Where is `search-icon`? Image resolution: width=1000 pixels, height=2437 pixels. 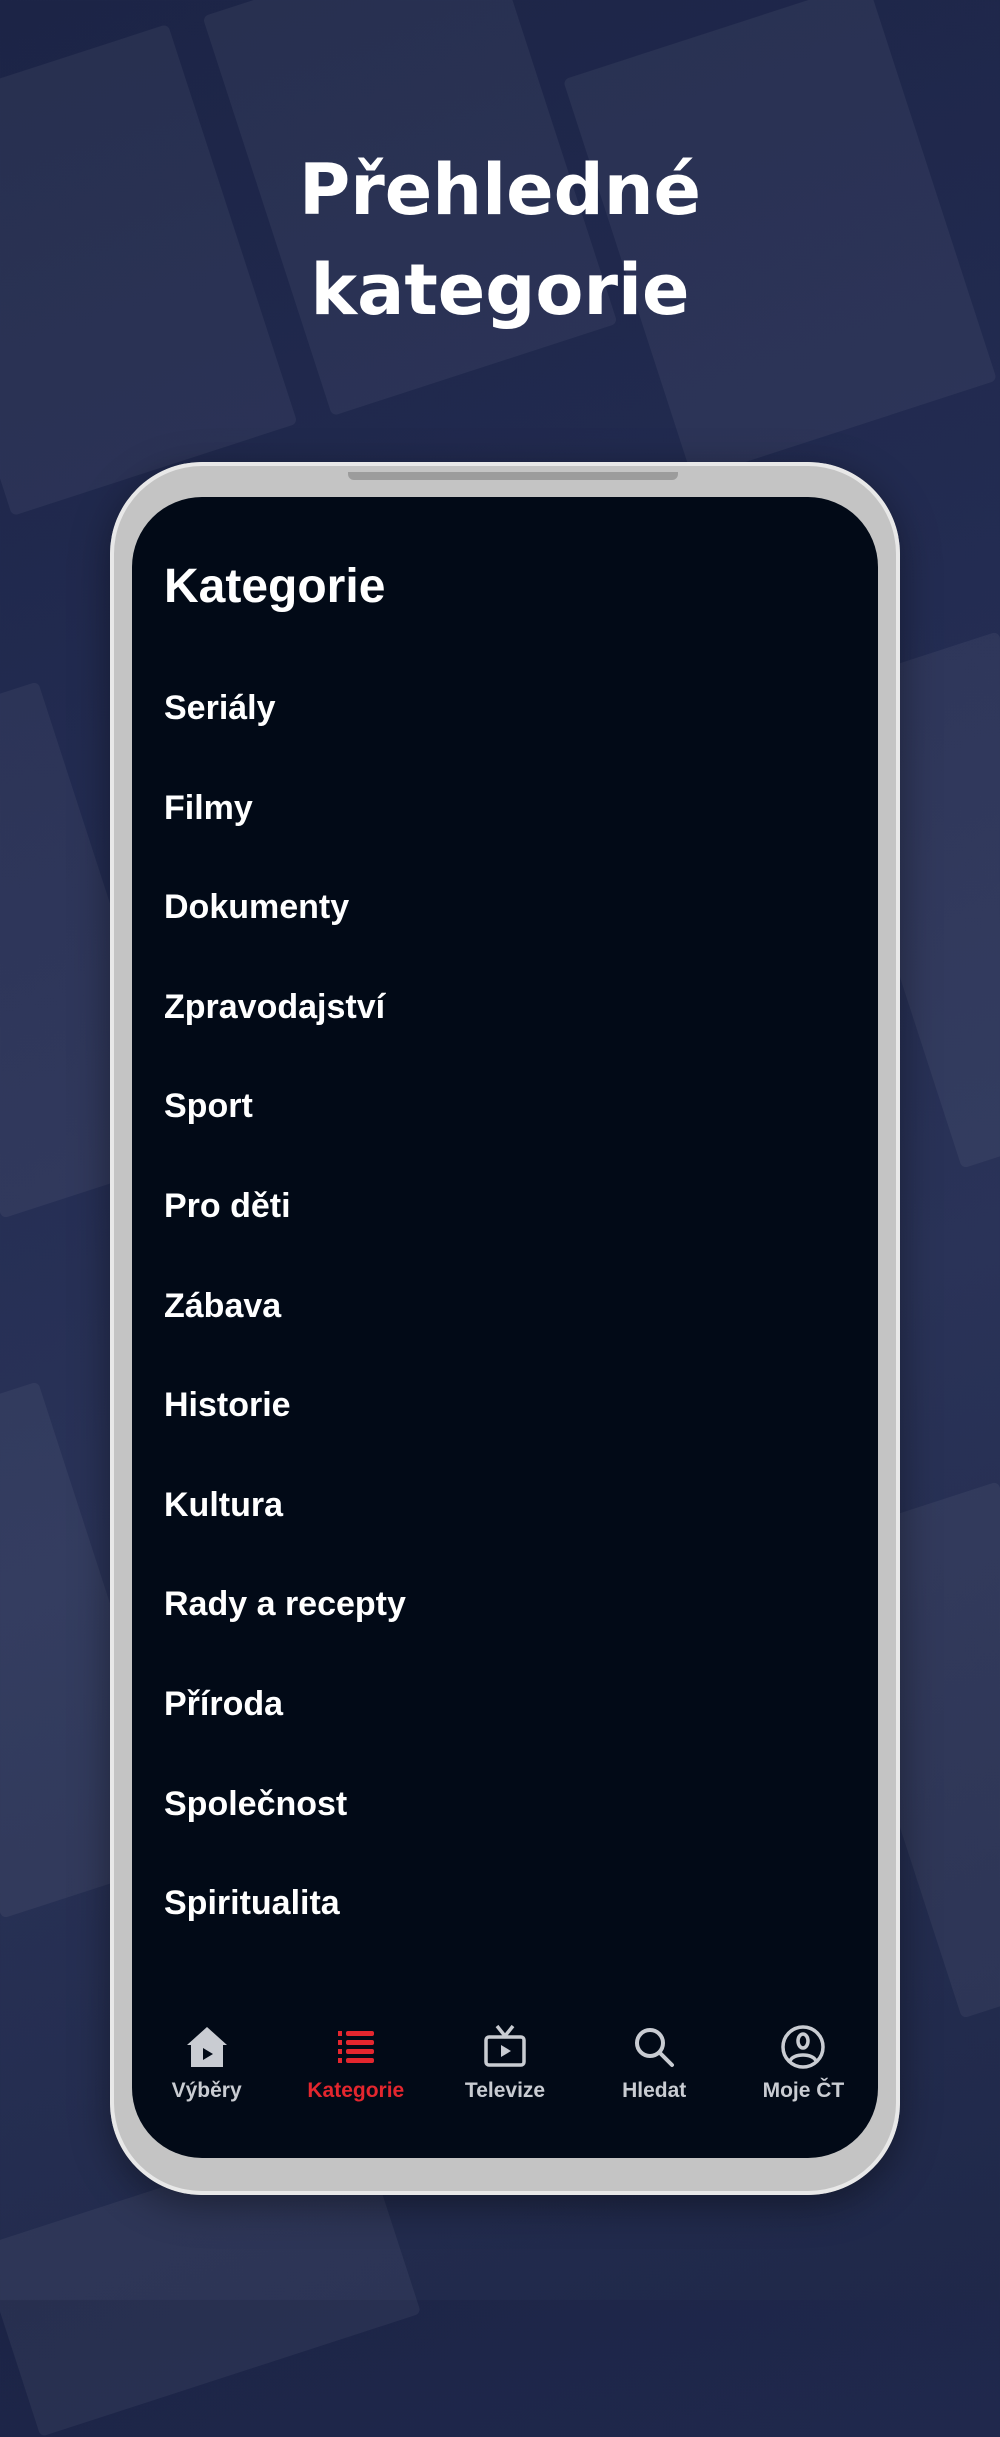 search-icon is located at coordinates (655, 2047).